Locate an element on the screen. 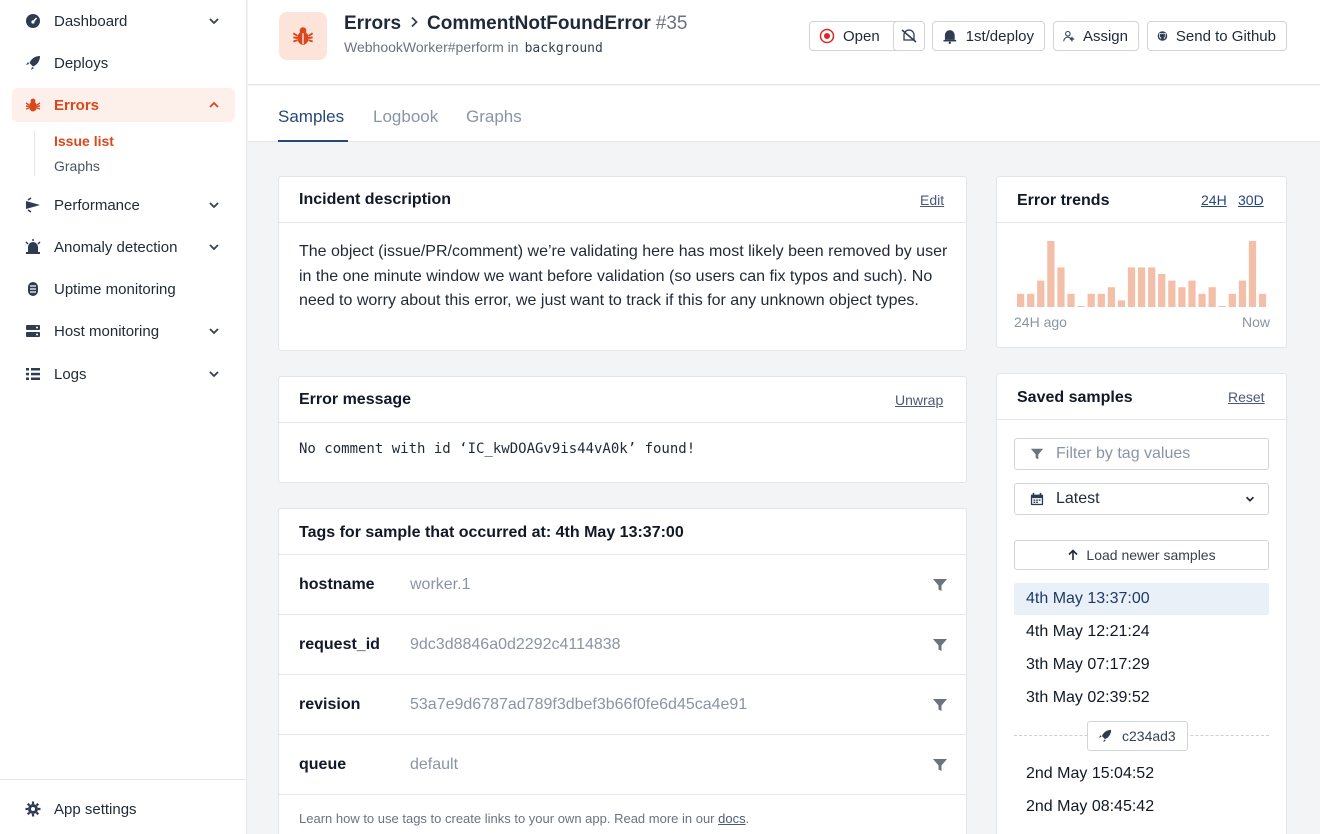 The image size is (1320, 834). issue-subtitle: WebhookWorker#perform in background is located at coordinates (473, 47).